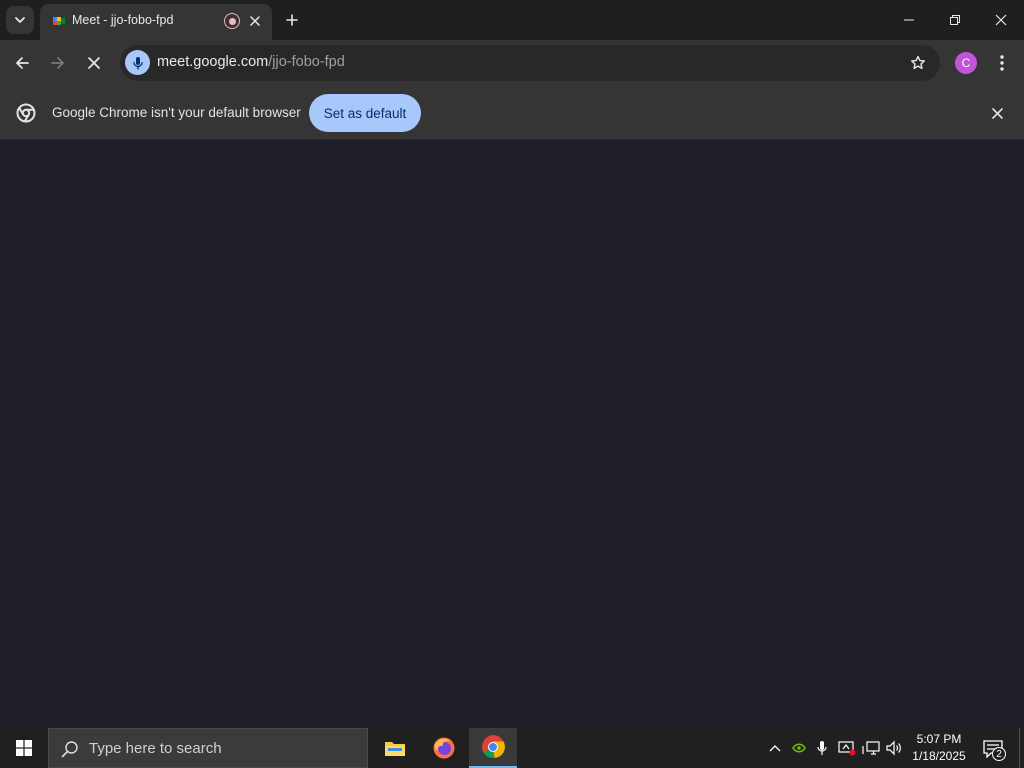 This screenshot has height=768, width=1024. I want to click on back-button, so click(22, 63).